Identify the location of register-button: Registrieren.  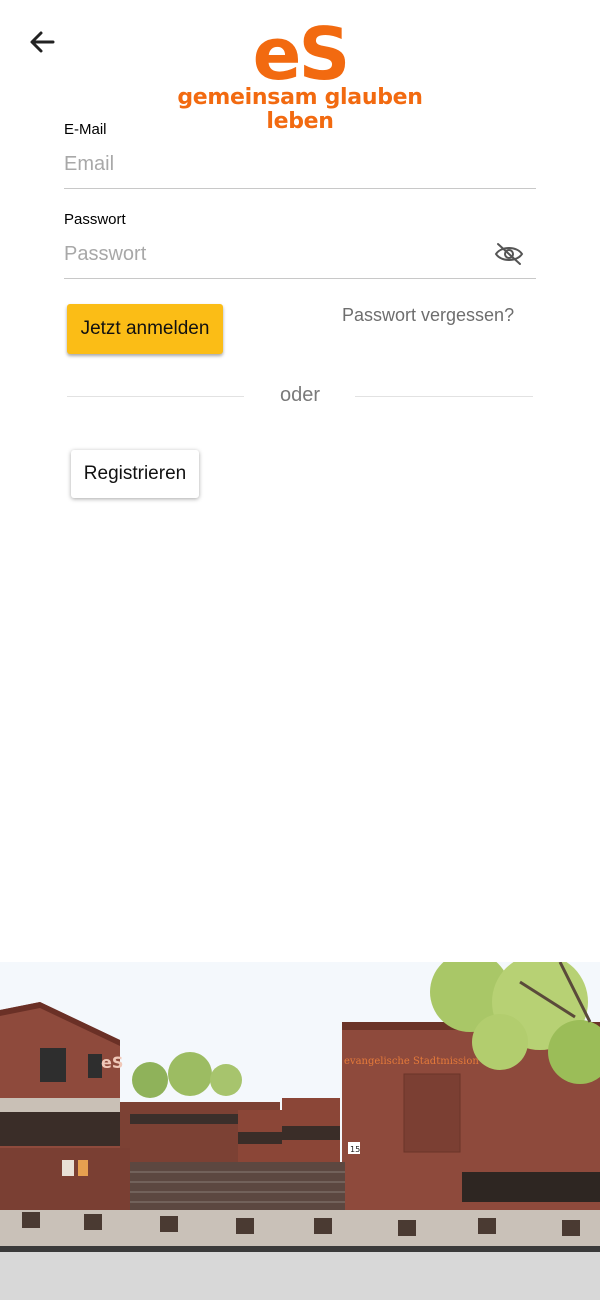
(135, 474).